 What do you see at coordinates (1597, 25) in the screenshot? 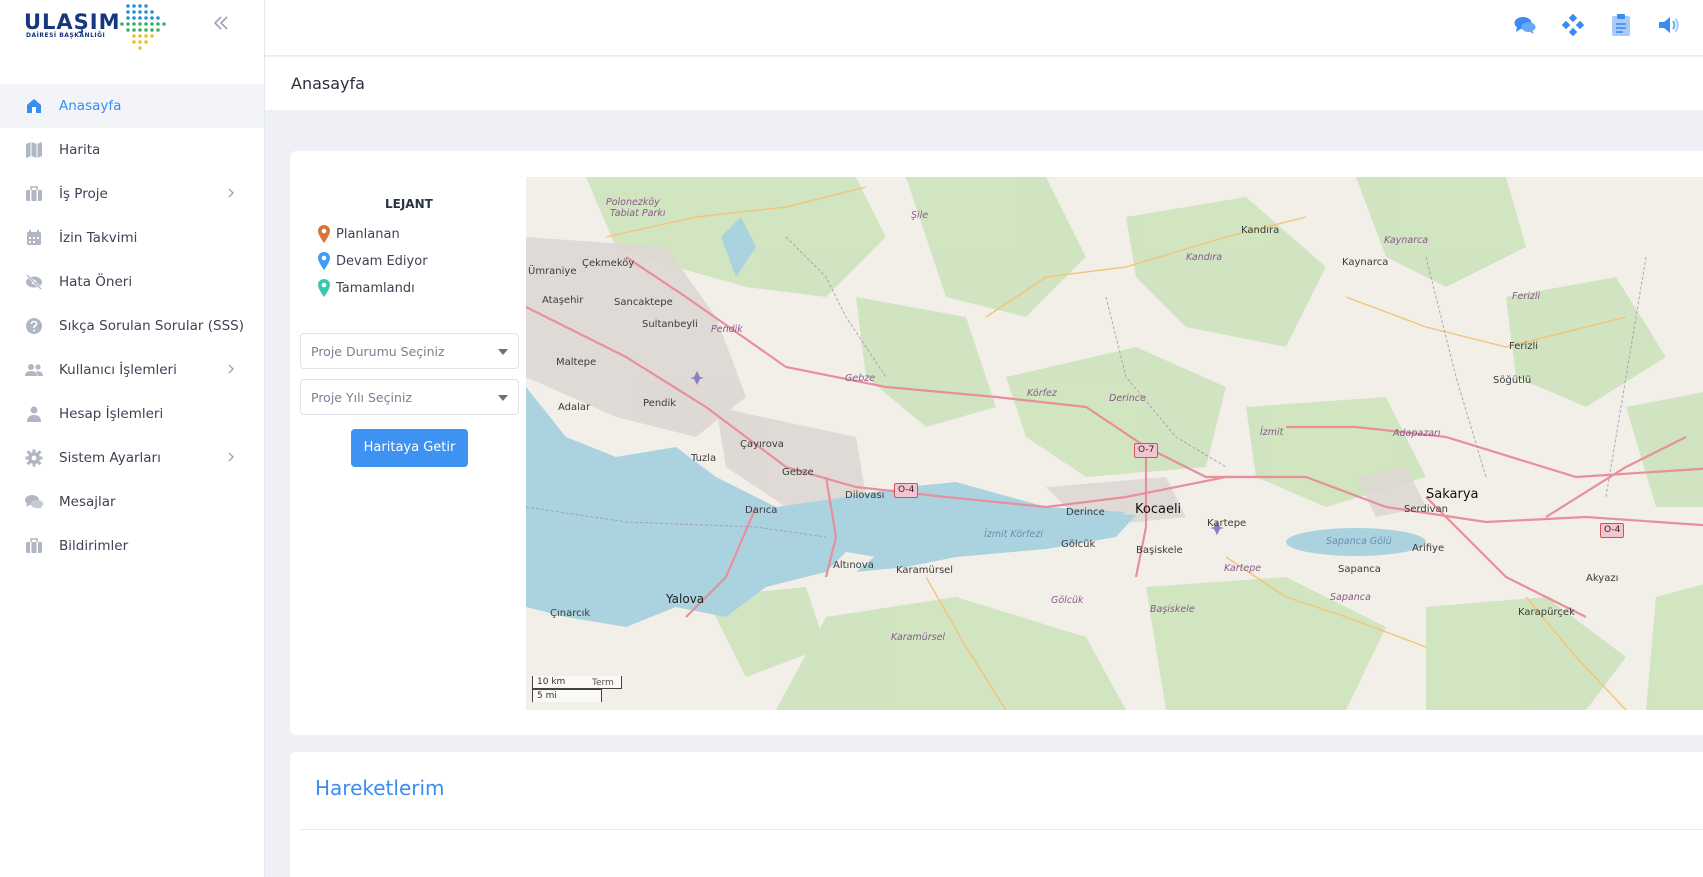
I see `top-bar-actions` at bounding box center [1597, 25].